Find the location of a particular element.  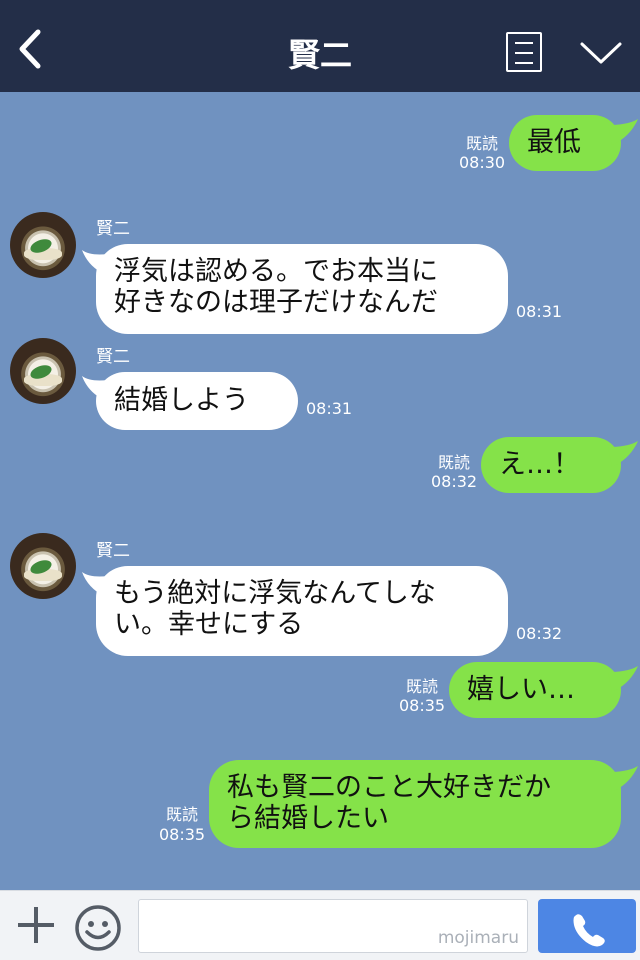

plus-icon is located at coordinates (36, 925).